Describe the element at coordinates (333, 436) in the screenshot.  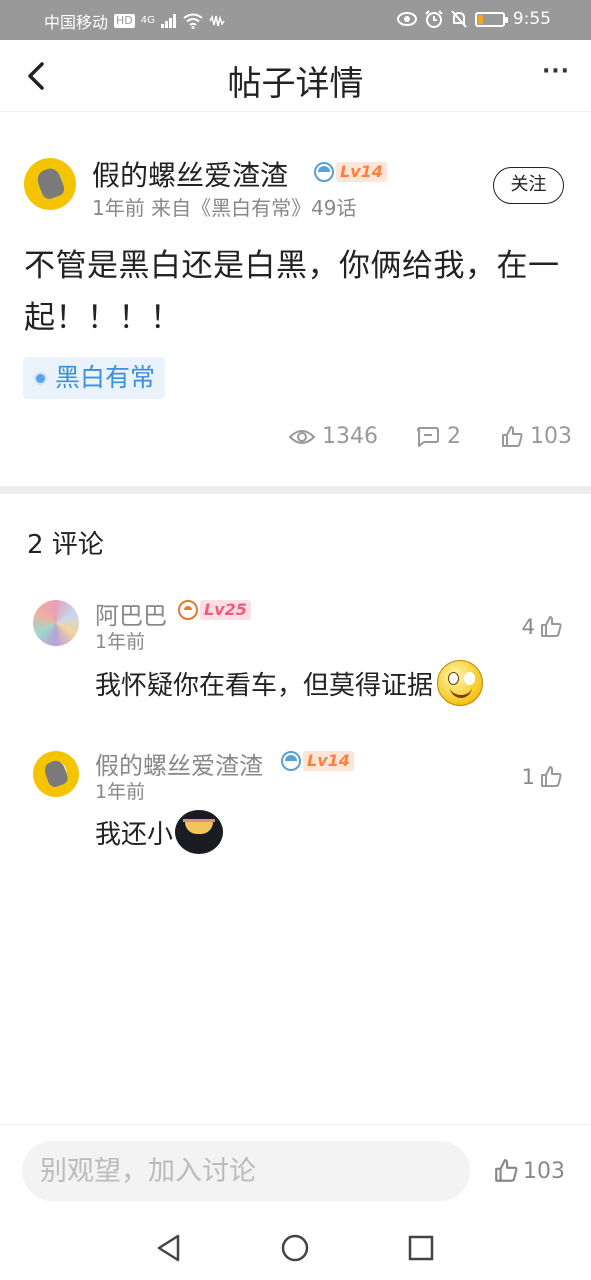
I see `views-stat: 1346` at that location.